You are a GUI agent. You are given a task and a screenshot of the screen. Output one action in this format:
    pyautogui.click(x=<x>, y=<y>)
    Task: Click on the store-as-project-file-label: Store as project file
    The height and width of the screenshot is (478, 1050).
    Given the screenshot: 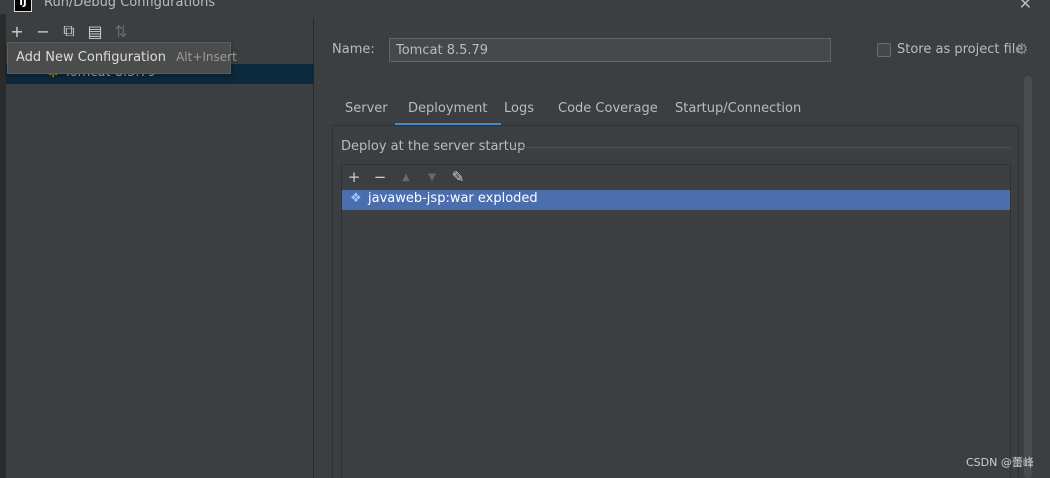 What is the action you would take?
    pyautogui.click(x=960, y=49)
    